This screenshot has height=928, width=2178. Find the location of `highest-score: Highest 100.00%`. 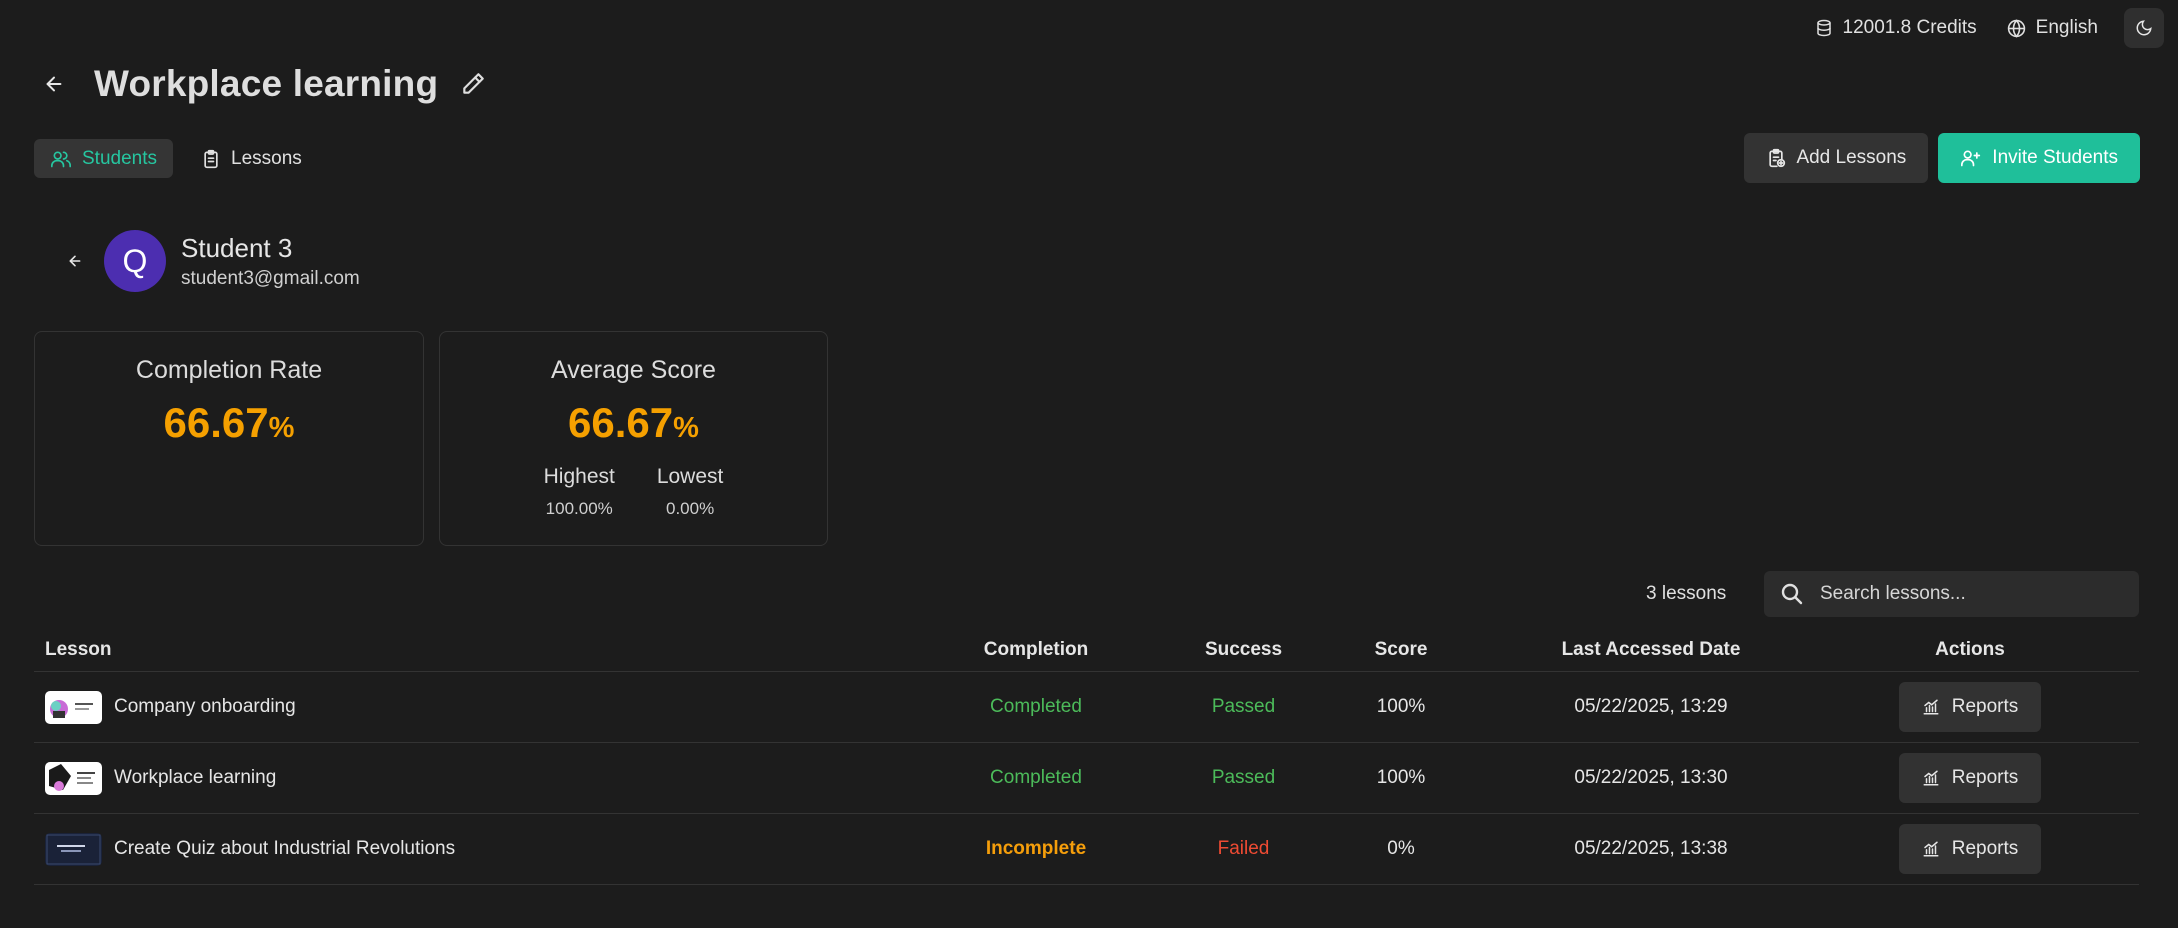

highest-score: Highest 100.00% is located at coordinates (579, 492).